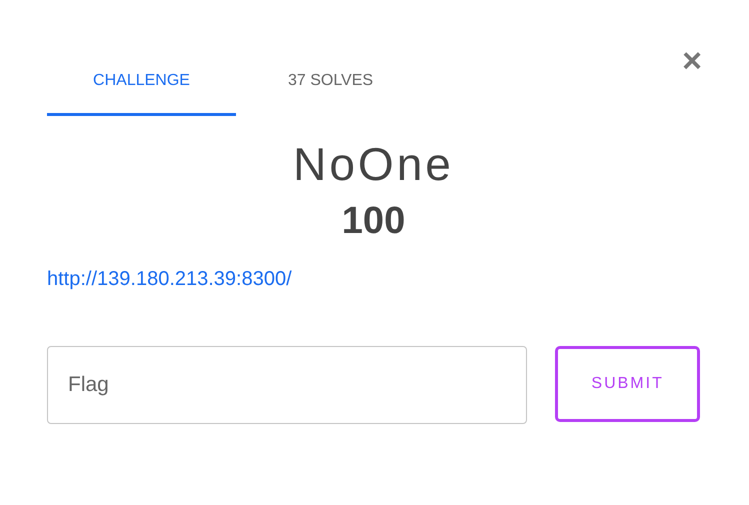  I want to click on tab: CHALLENGE, so click(141, 82).